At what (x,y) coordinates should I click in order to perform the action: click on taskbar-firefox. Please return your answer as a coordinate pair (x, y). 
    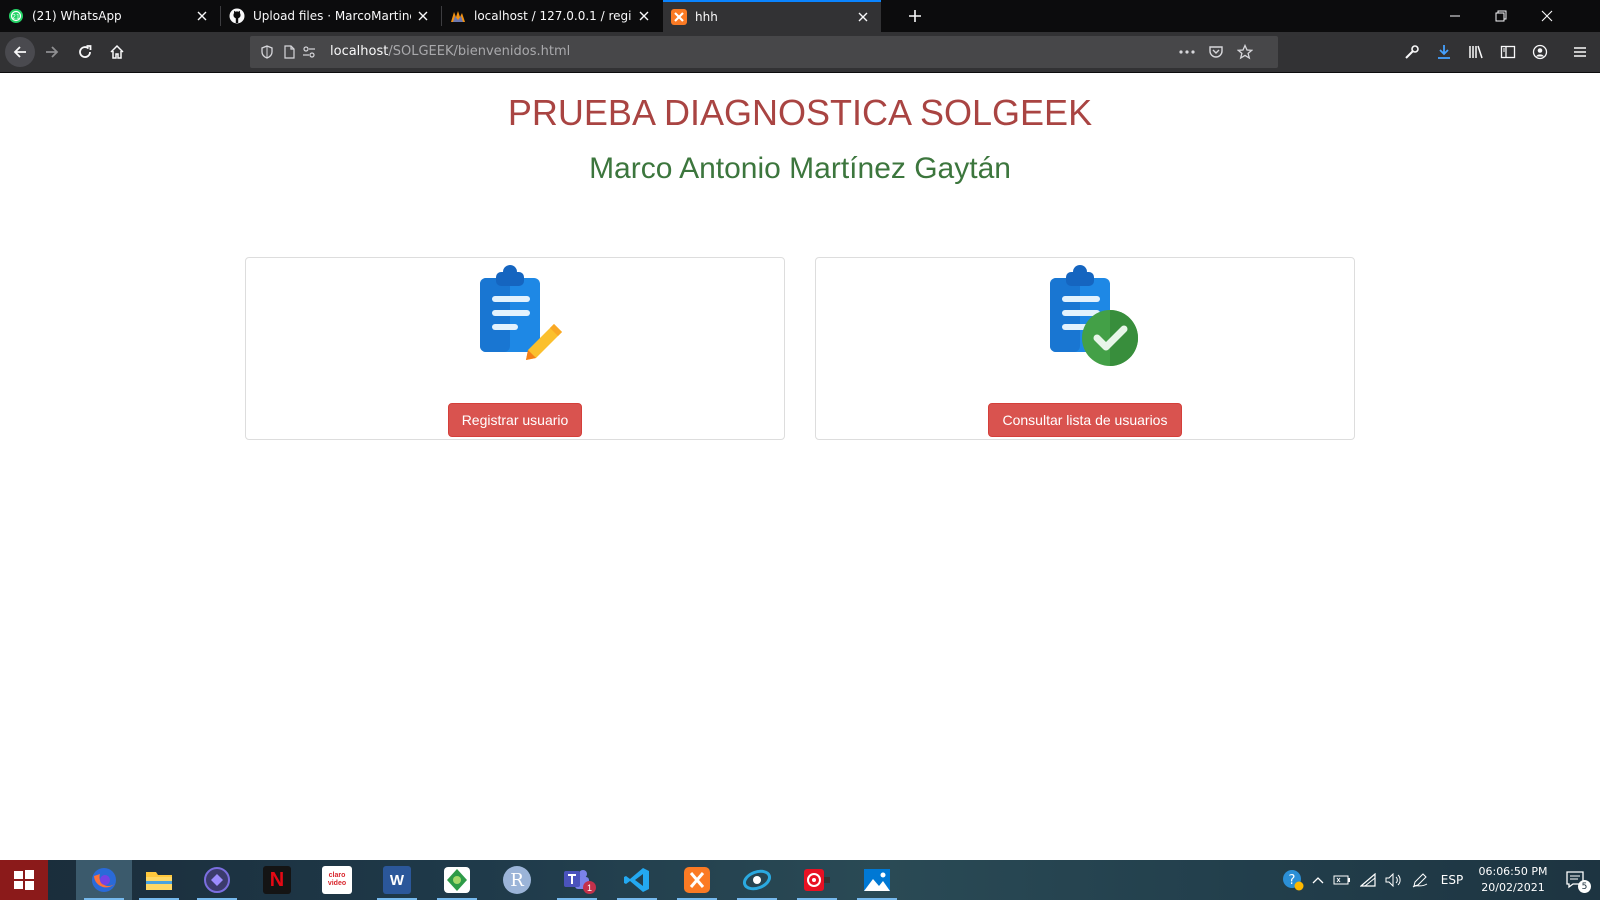
    Looking at the image, I should click on (104, 880).